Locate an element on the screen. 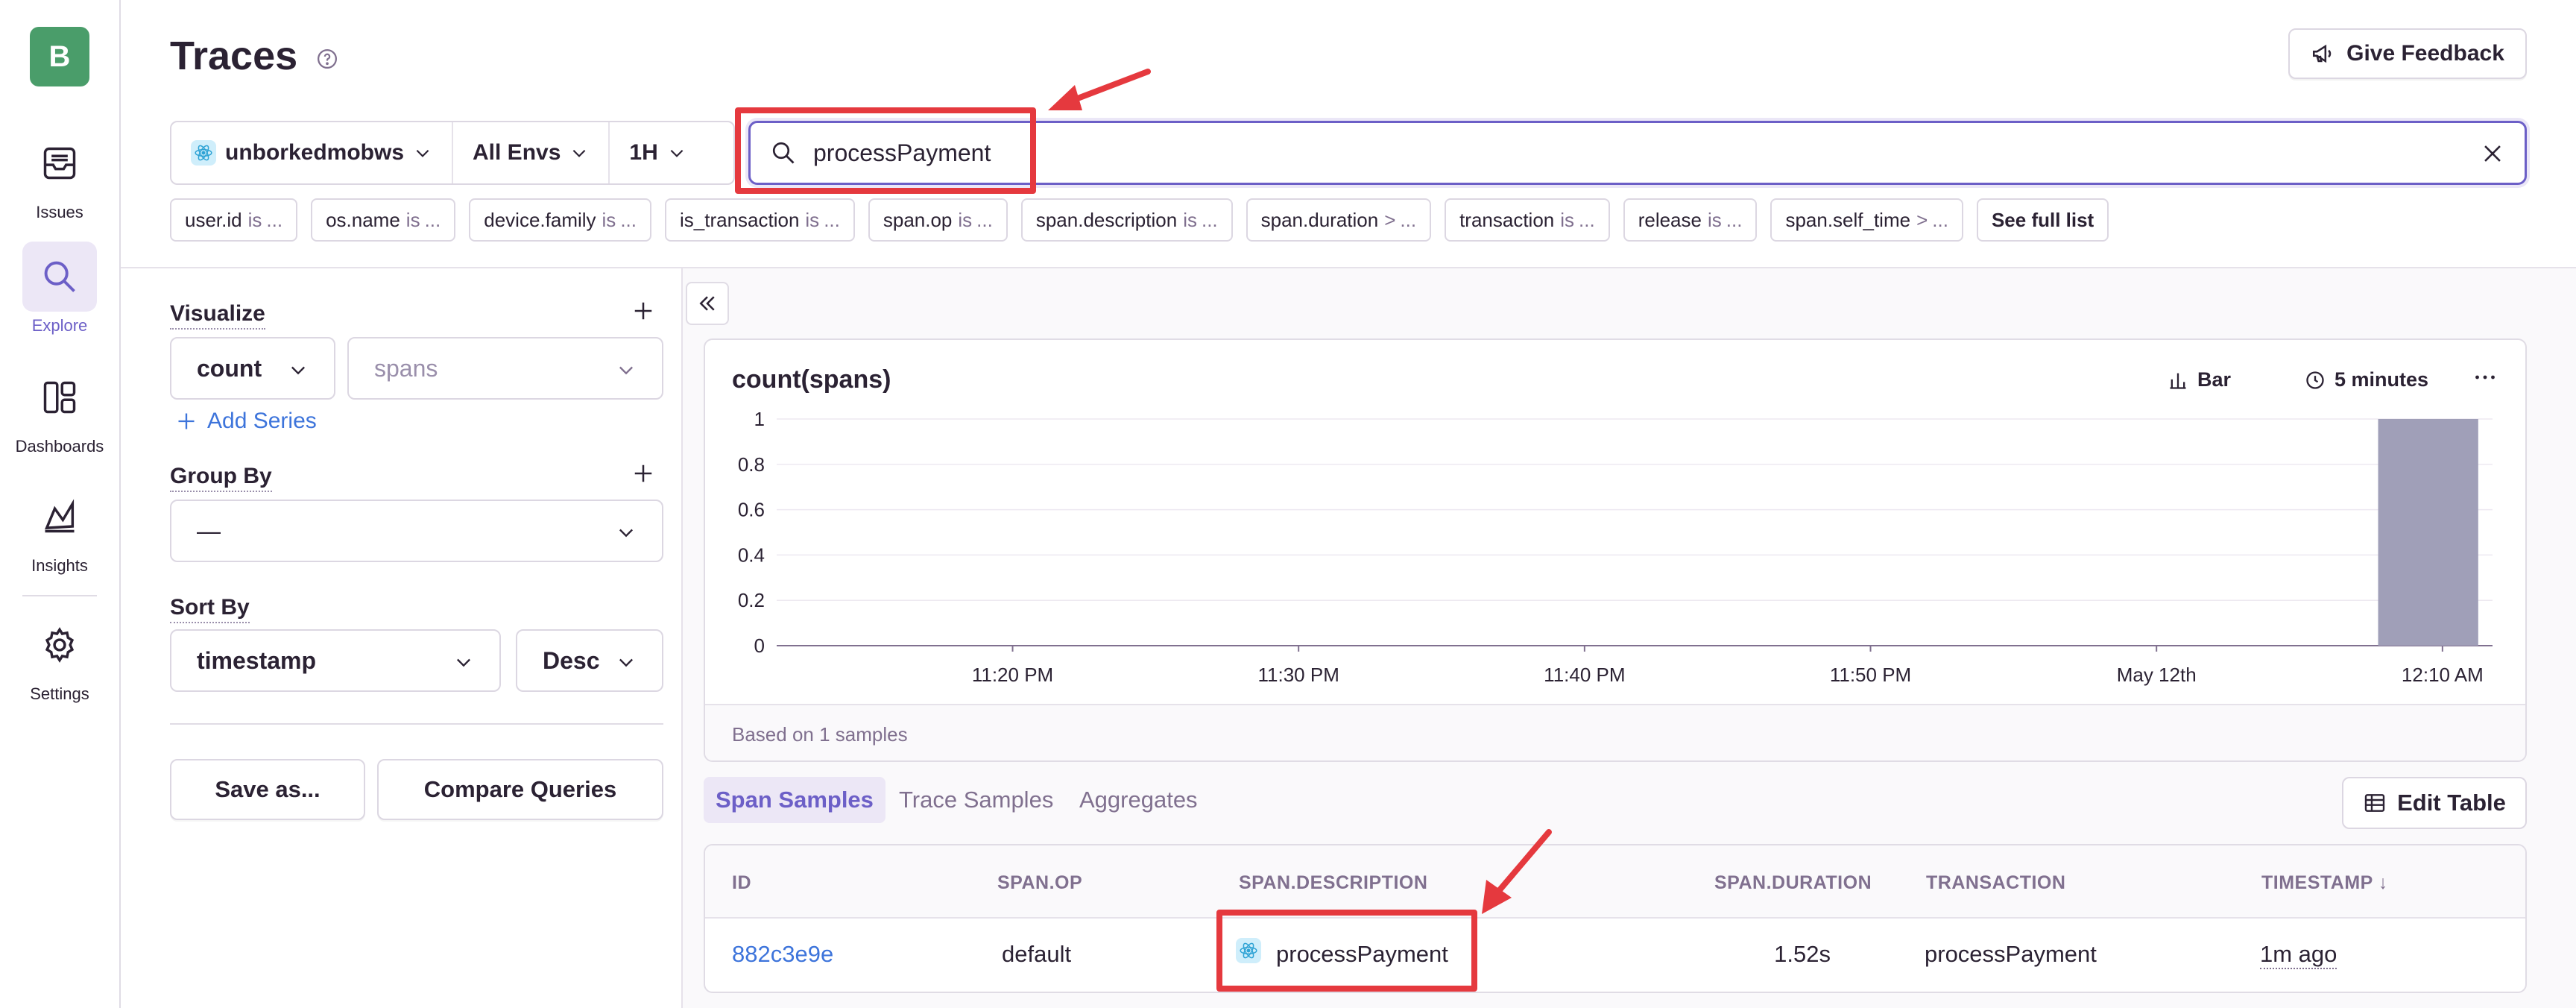 This screenshot has width=2576, height=1008. sort-field-select: timestamp is located at coordinates (335, 660).